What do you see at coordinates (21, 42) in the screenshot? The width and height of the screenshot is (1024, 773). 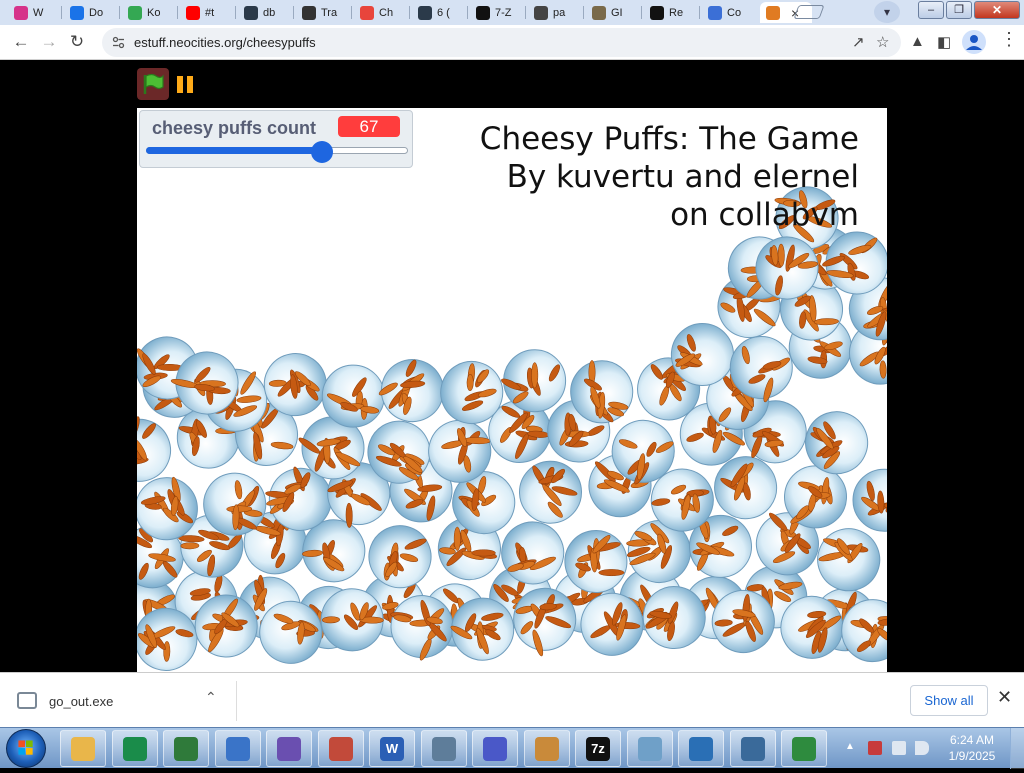 I see `back-button: ←` at bounding box center [21, 42].